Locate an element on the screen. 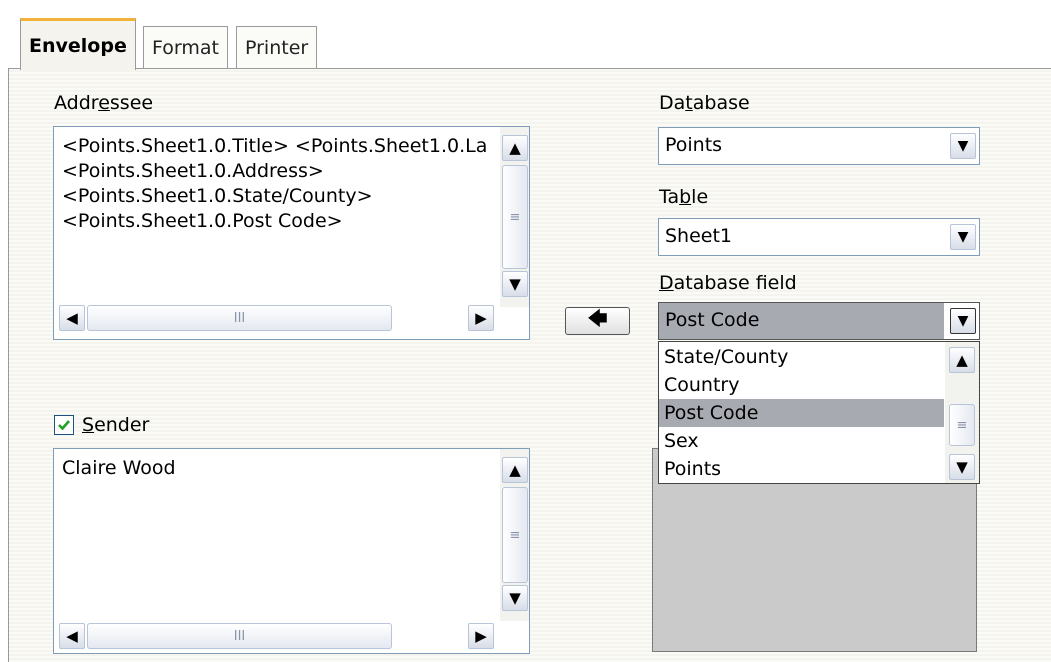  list-item-option-selected: Post Code is located at coordinates (801, 413).